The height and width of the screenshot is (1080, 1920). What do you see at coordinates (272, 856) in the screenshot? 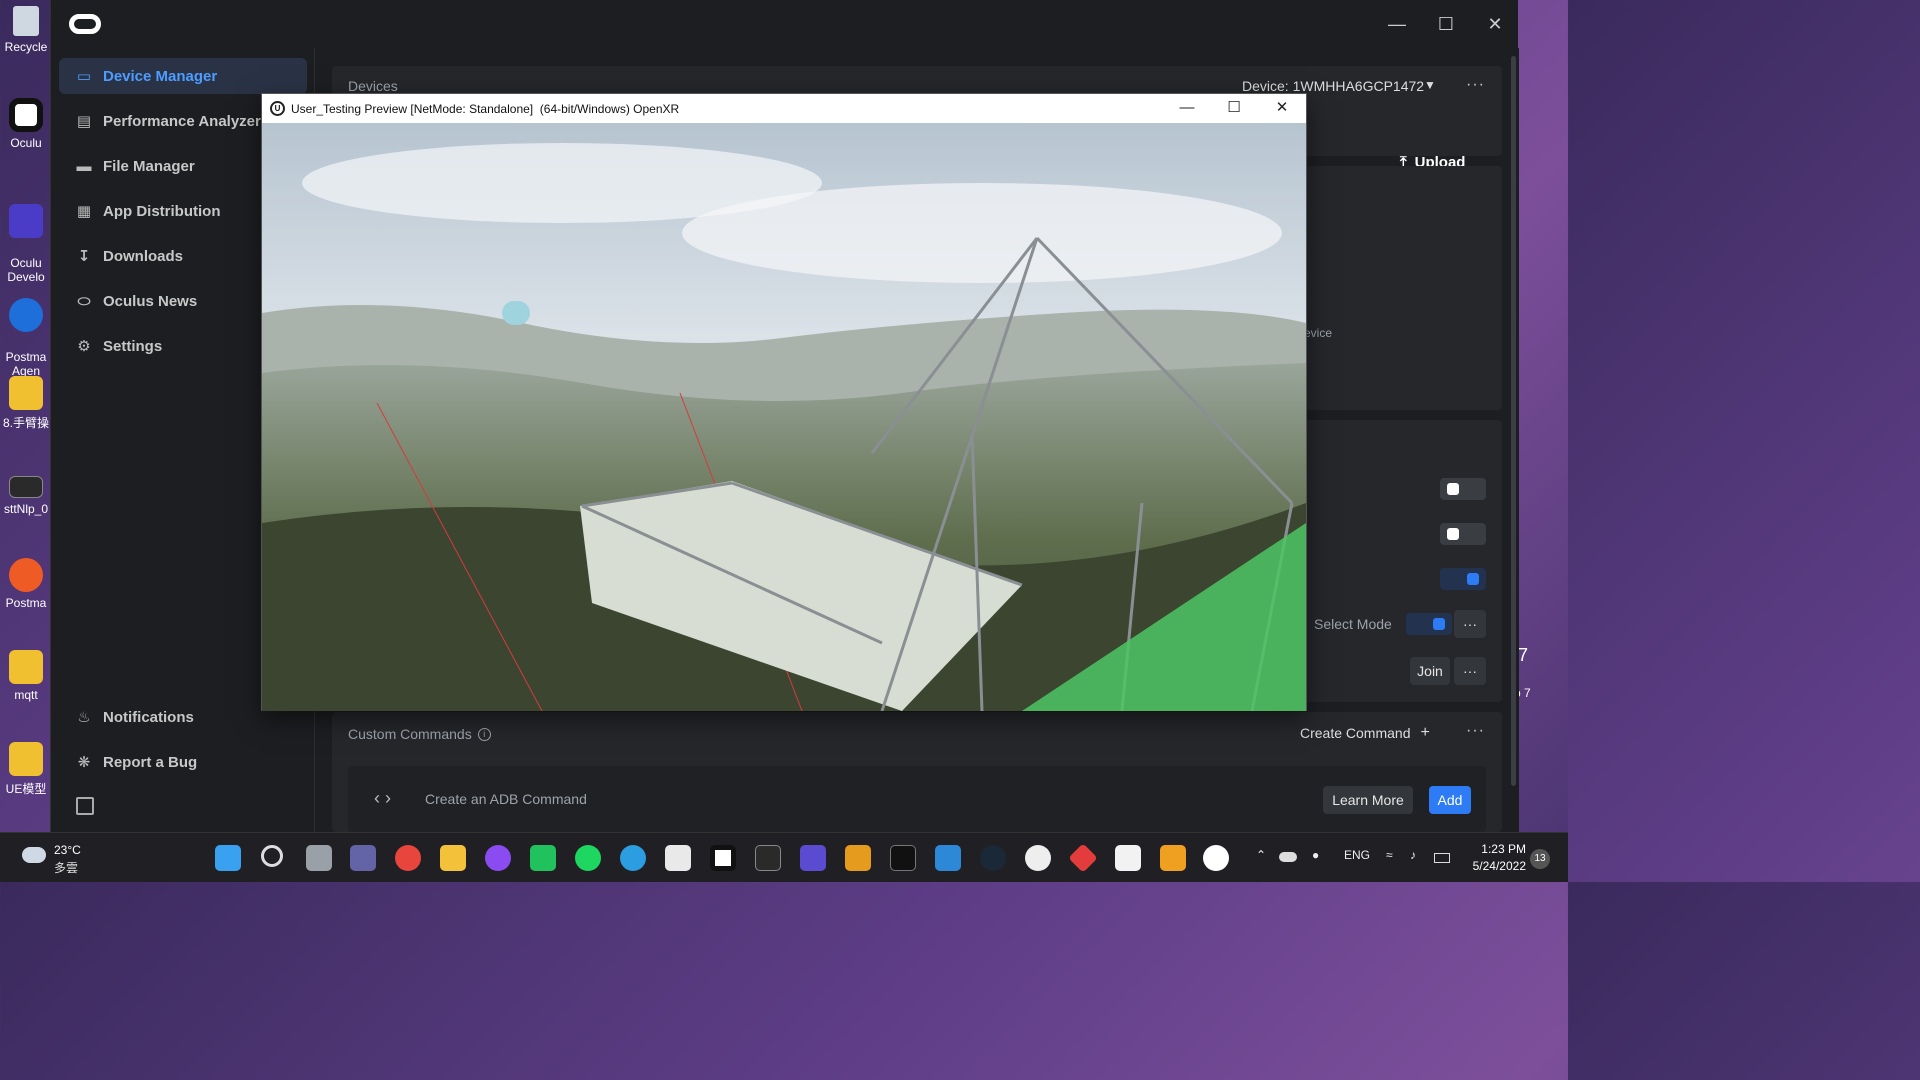
I see `search-icon` at bounding box center [272, 856].